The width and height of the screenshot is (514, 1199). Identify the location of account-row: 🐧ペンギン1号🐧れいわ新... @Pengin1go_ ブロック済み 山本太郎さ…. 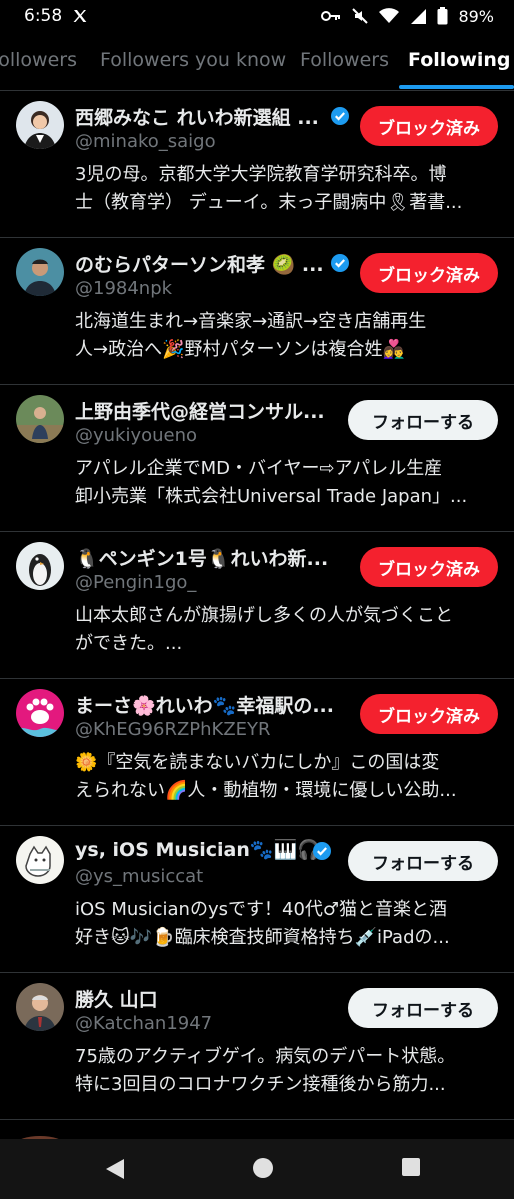
(257, 605).